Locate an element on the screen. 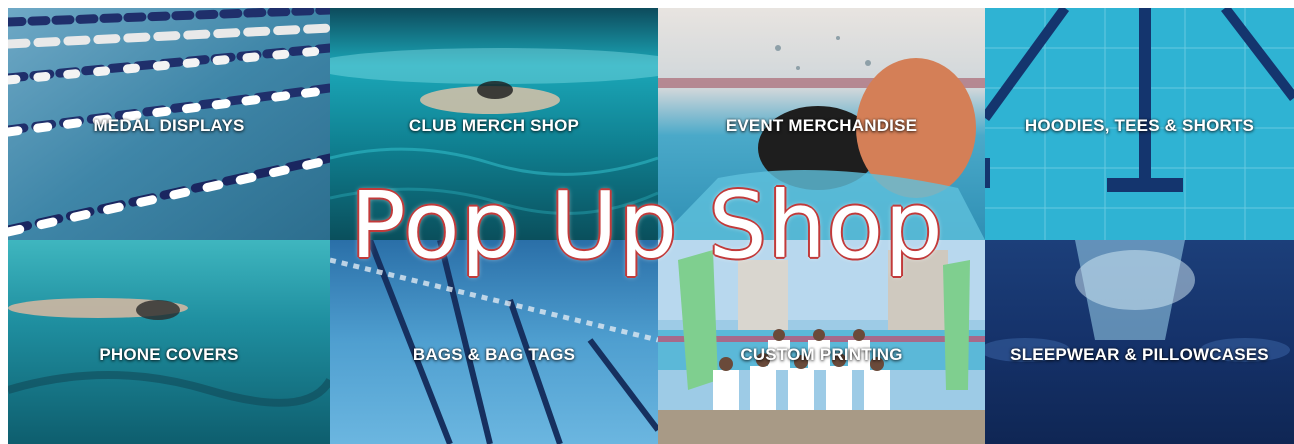 The width and height of the screenshot is (1294, 444). tile-label: CUSTOM PRINTING is located at coordinates (821, 354).